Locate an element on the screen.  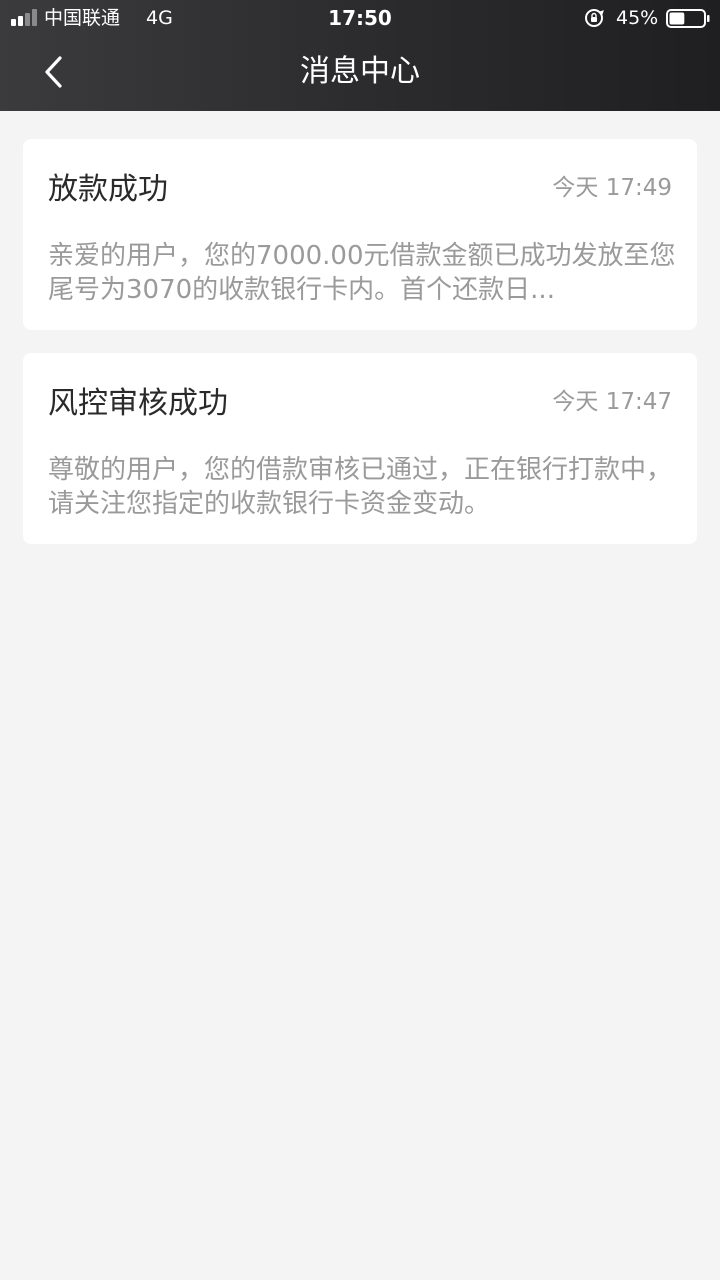
back-button is located at coordinates (55, 73).